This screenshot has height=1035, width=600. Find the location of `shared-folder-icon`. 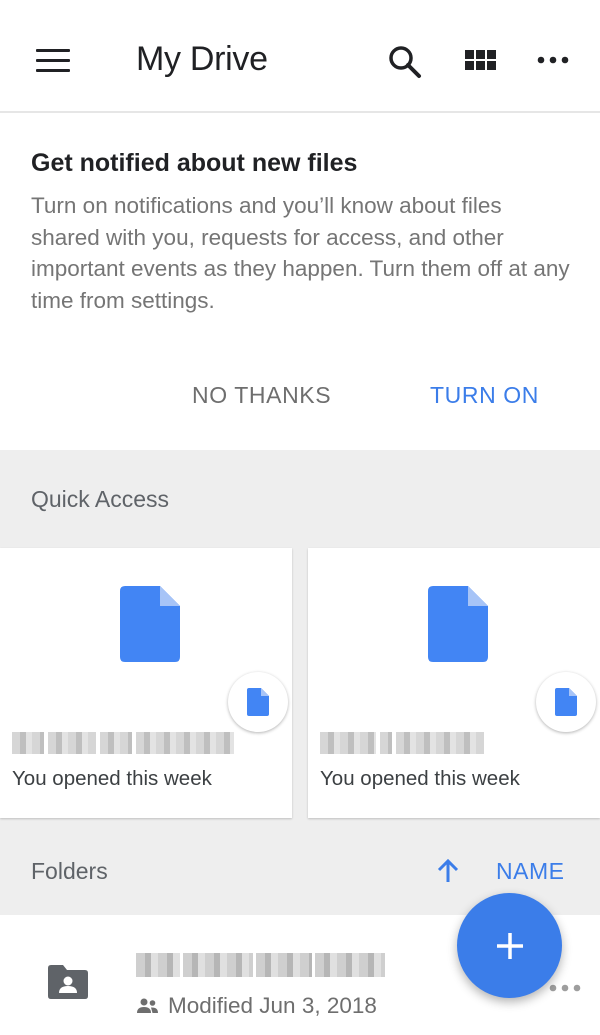

shared-folder-icon is located at coordinates (68, 984).